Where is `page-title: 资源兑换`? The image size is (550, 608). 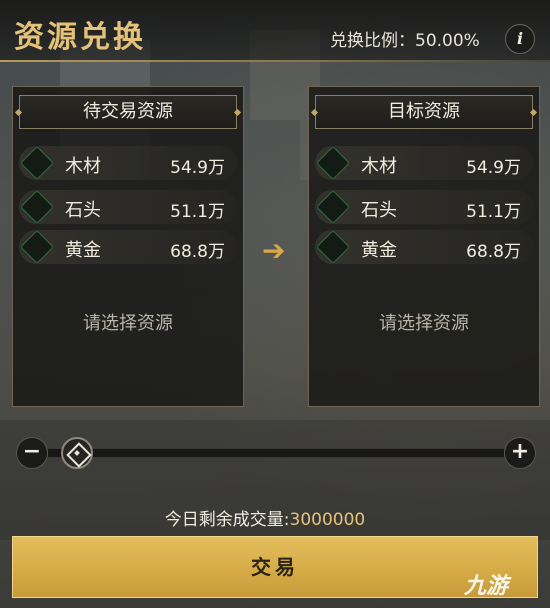
page-title: 资源兑换 is located at coordinates (80, 37).